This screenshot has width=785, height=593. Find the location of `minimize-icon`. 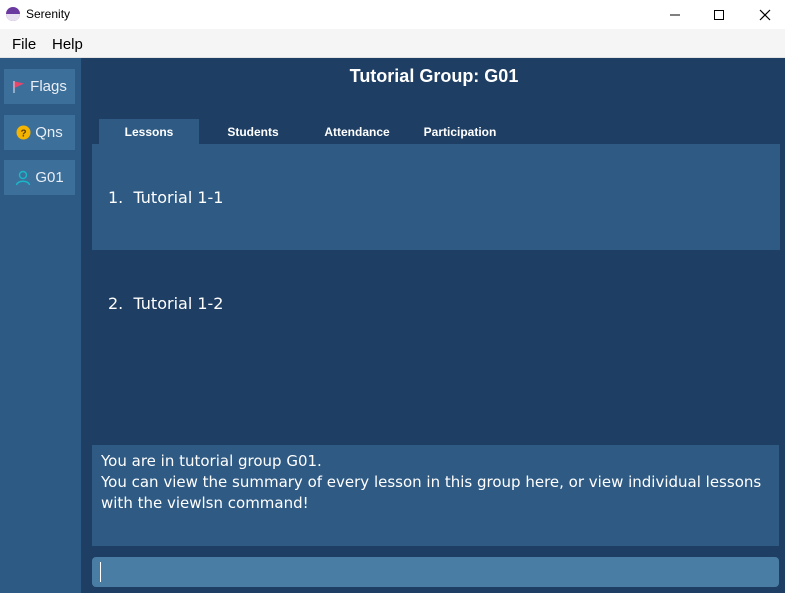

minimize-icon is located at coordinates (675, 14).